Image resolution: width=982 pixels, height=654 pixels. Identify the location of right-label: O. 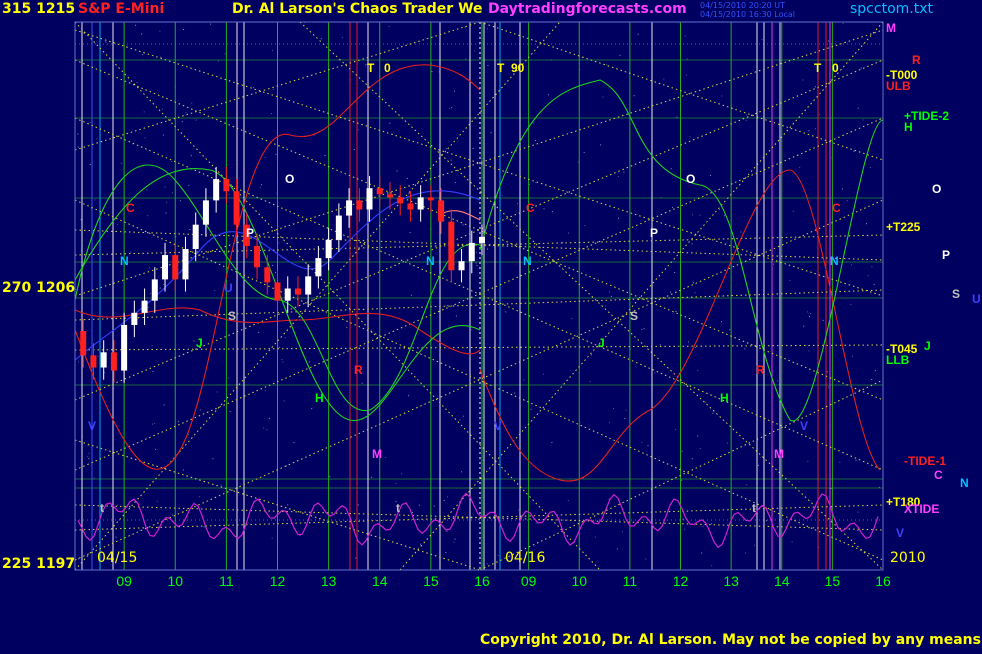
(936, 189).